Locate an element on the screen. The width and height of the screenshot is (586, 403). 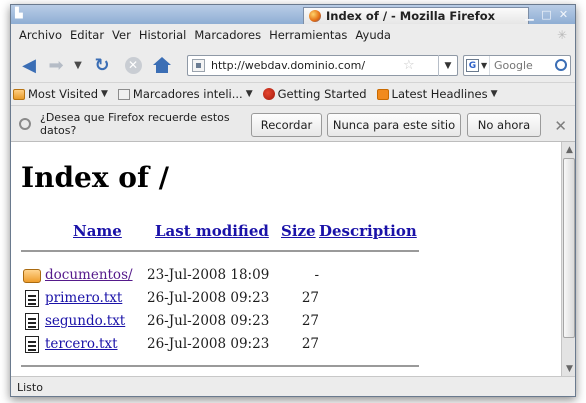
window-controls: ▁ □ ✕ is located at coordinates (546, 14).